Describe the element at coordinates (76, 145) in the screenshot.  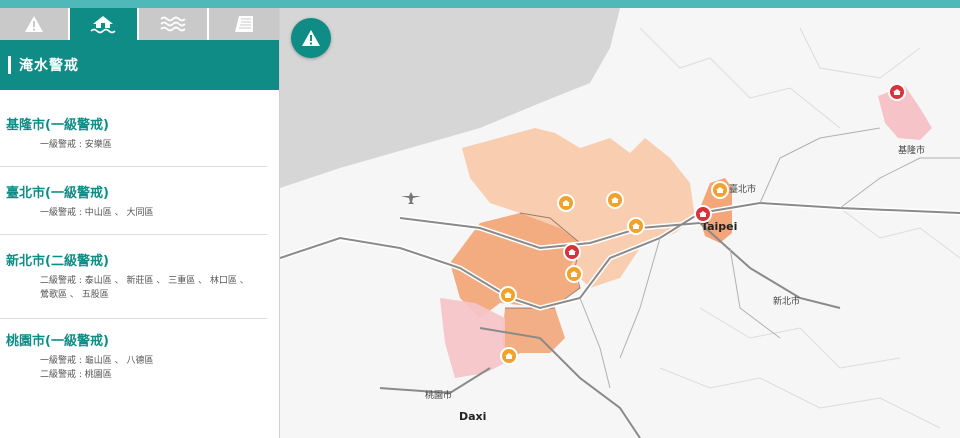
I see `warning-line: 一級警戒 : 安樂區` at that location.